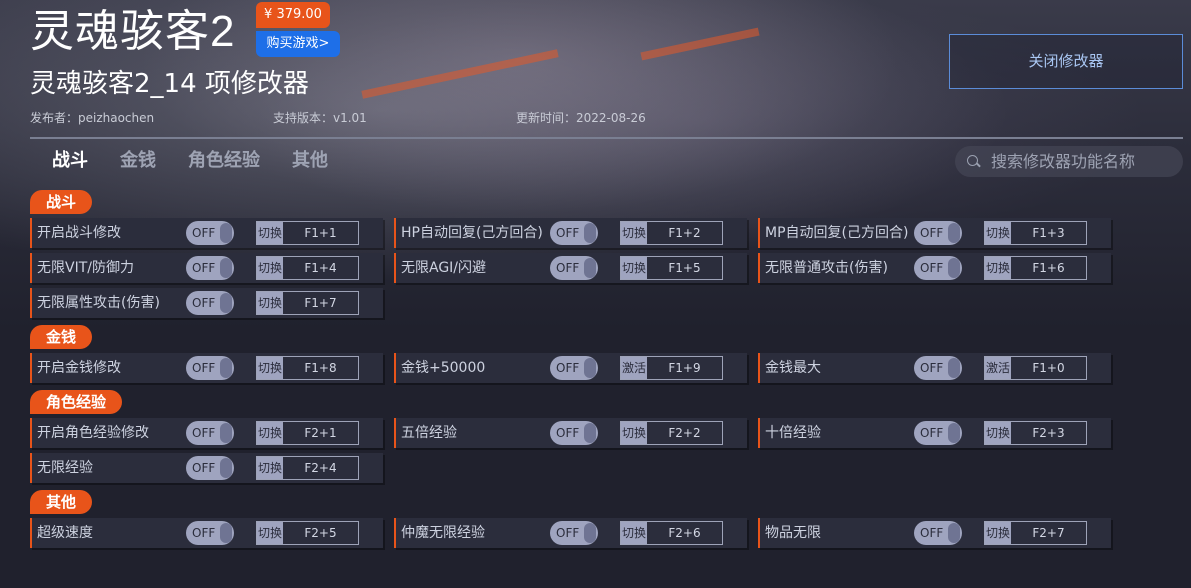 Image resolution: width=1191 pixels, height=588 pixels. I want to click on cheat-row: 超级速度 OFF 切换 F2+5, so click(206, 533).